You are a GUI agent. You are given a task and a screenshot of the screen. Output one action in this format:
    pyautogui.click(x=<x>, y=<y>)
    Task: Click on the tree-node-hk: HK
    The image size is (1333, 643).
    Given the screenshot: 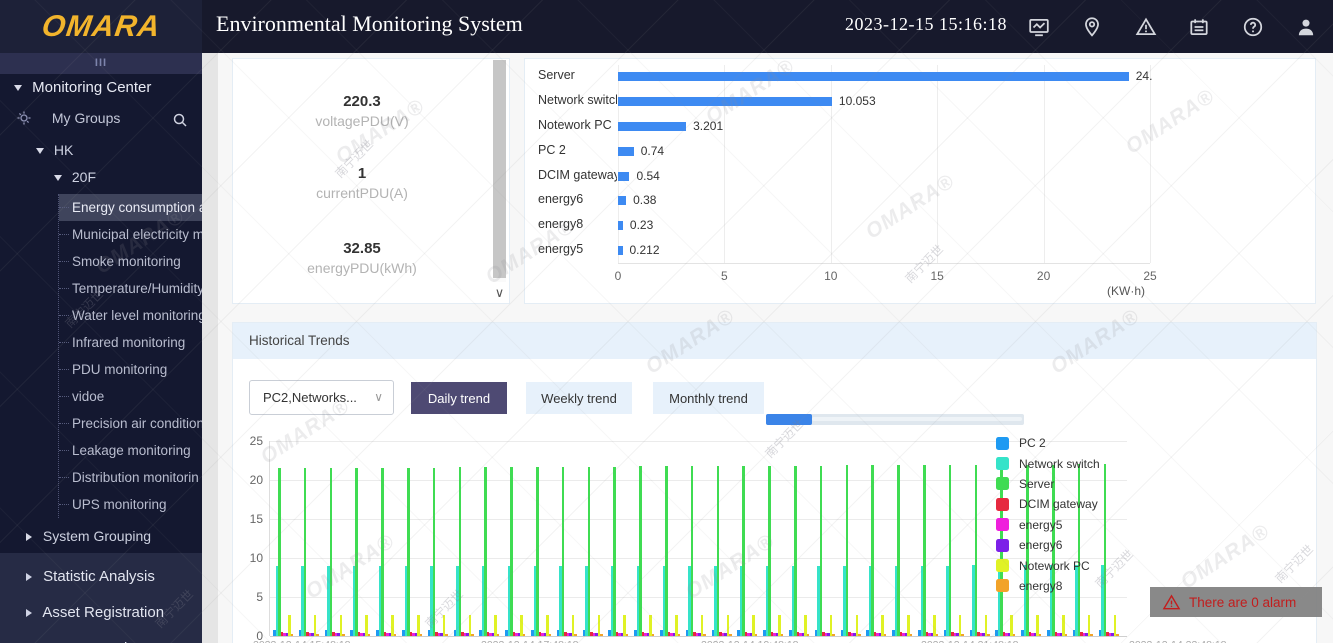 What is the action you would take?
    pyautogui.click(x=101, y=150)
    